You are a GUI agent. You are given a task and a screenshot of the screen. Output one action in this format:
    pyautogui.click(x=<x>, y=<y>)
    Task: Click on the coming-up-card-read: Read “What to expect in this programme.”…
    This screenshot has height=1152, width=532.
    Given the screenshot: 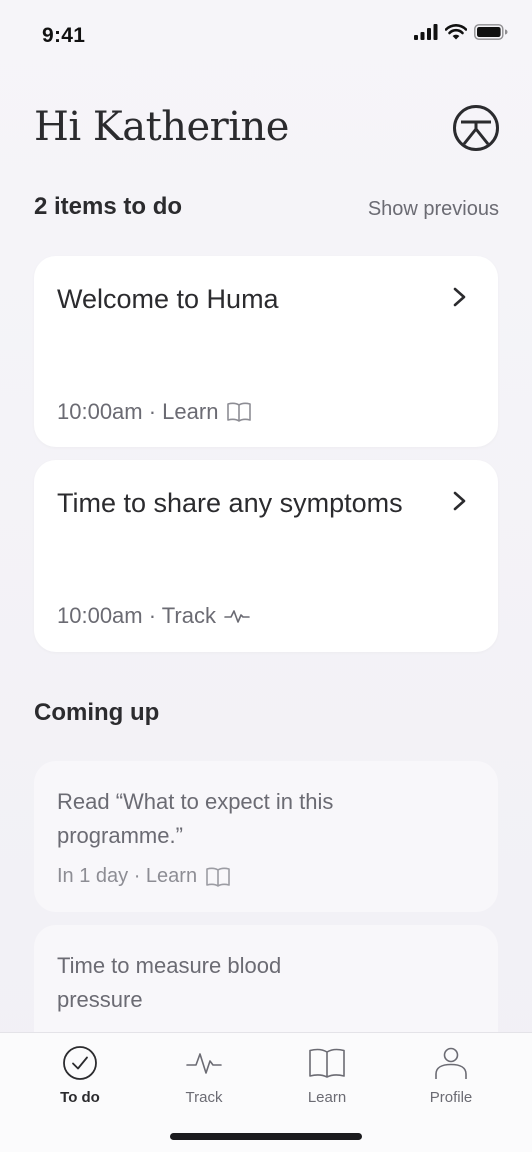 What is the action you would take?
    pyautogui.click(x=266, y=836)
    